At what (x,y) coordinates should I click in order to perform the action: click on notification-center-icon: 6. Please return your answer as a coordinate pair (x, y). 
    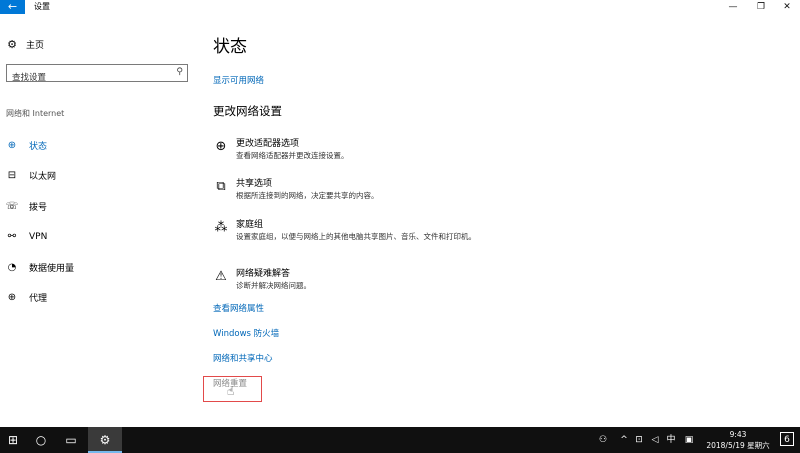
    Looking at the image, I should click on (787, 439).